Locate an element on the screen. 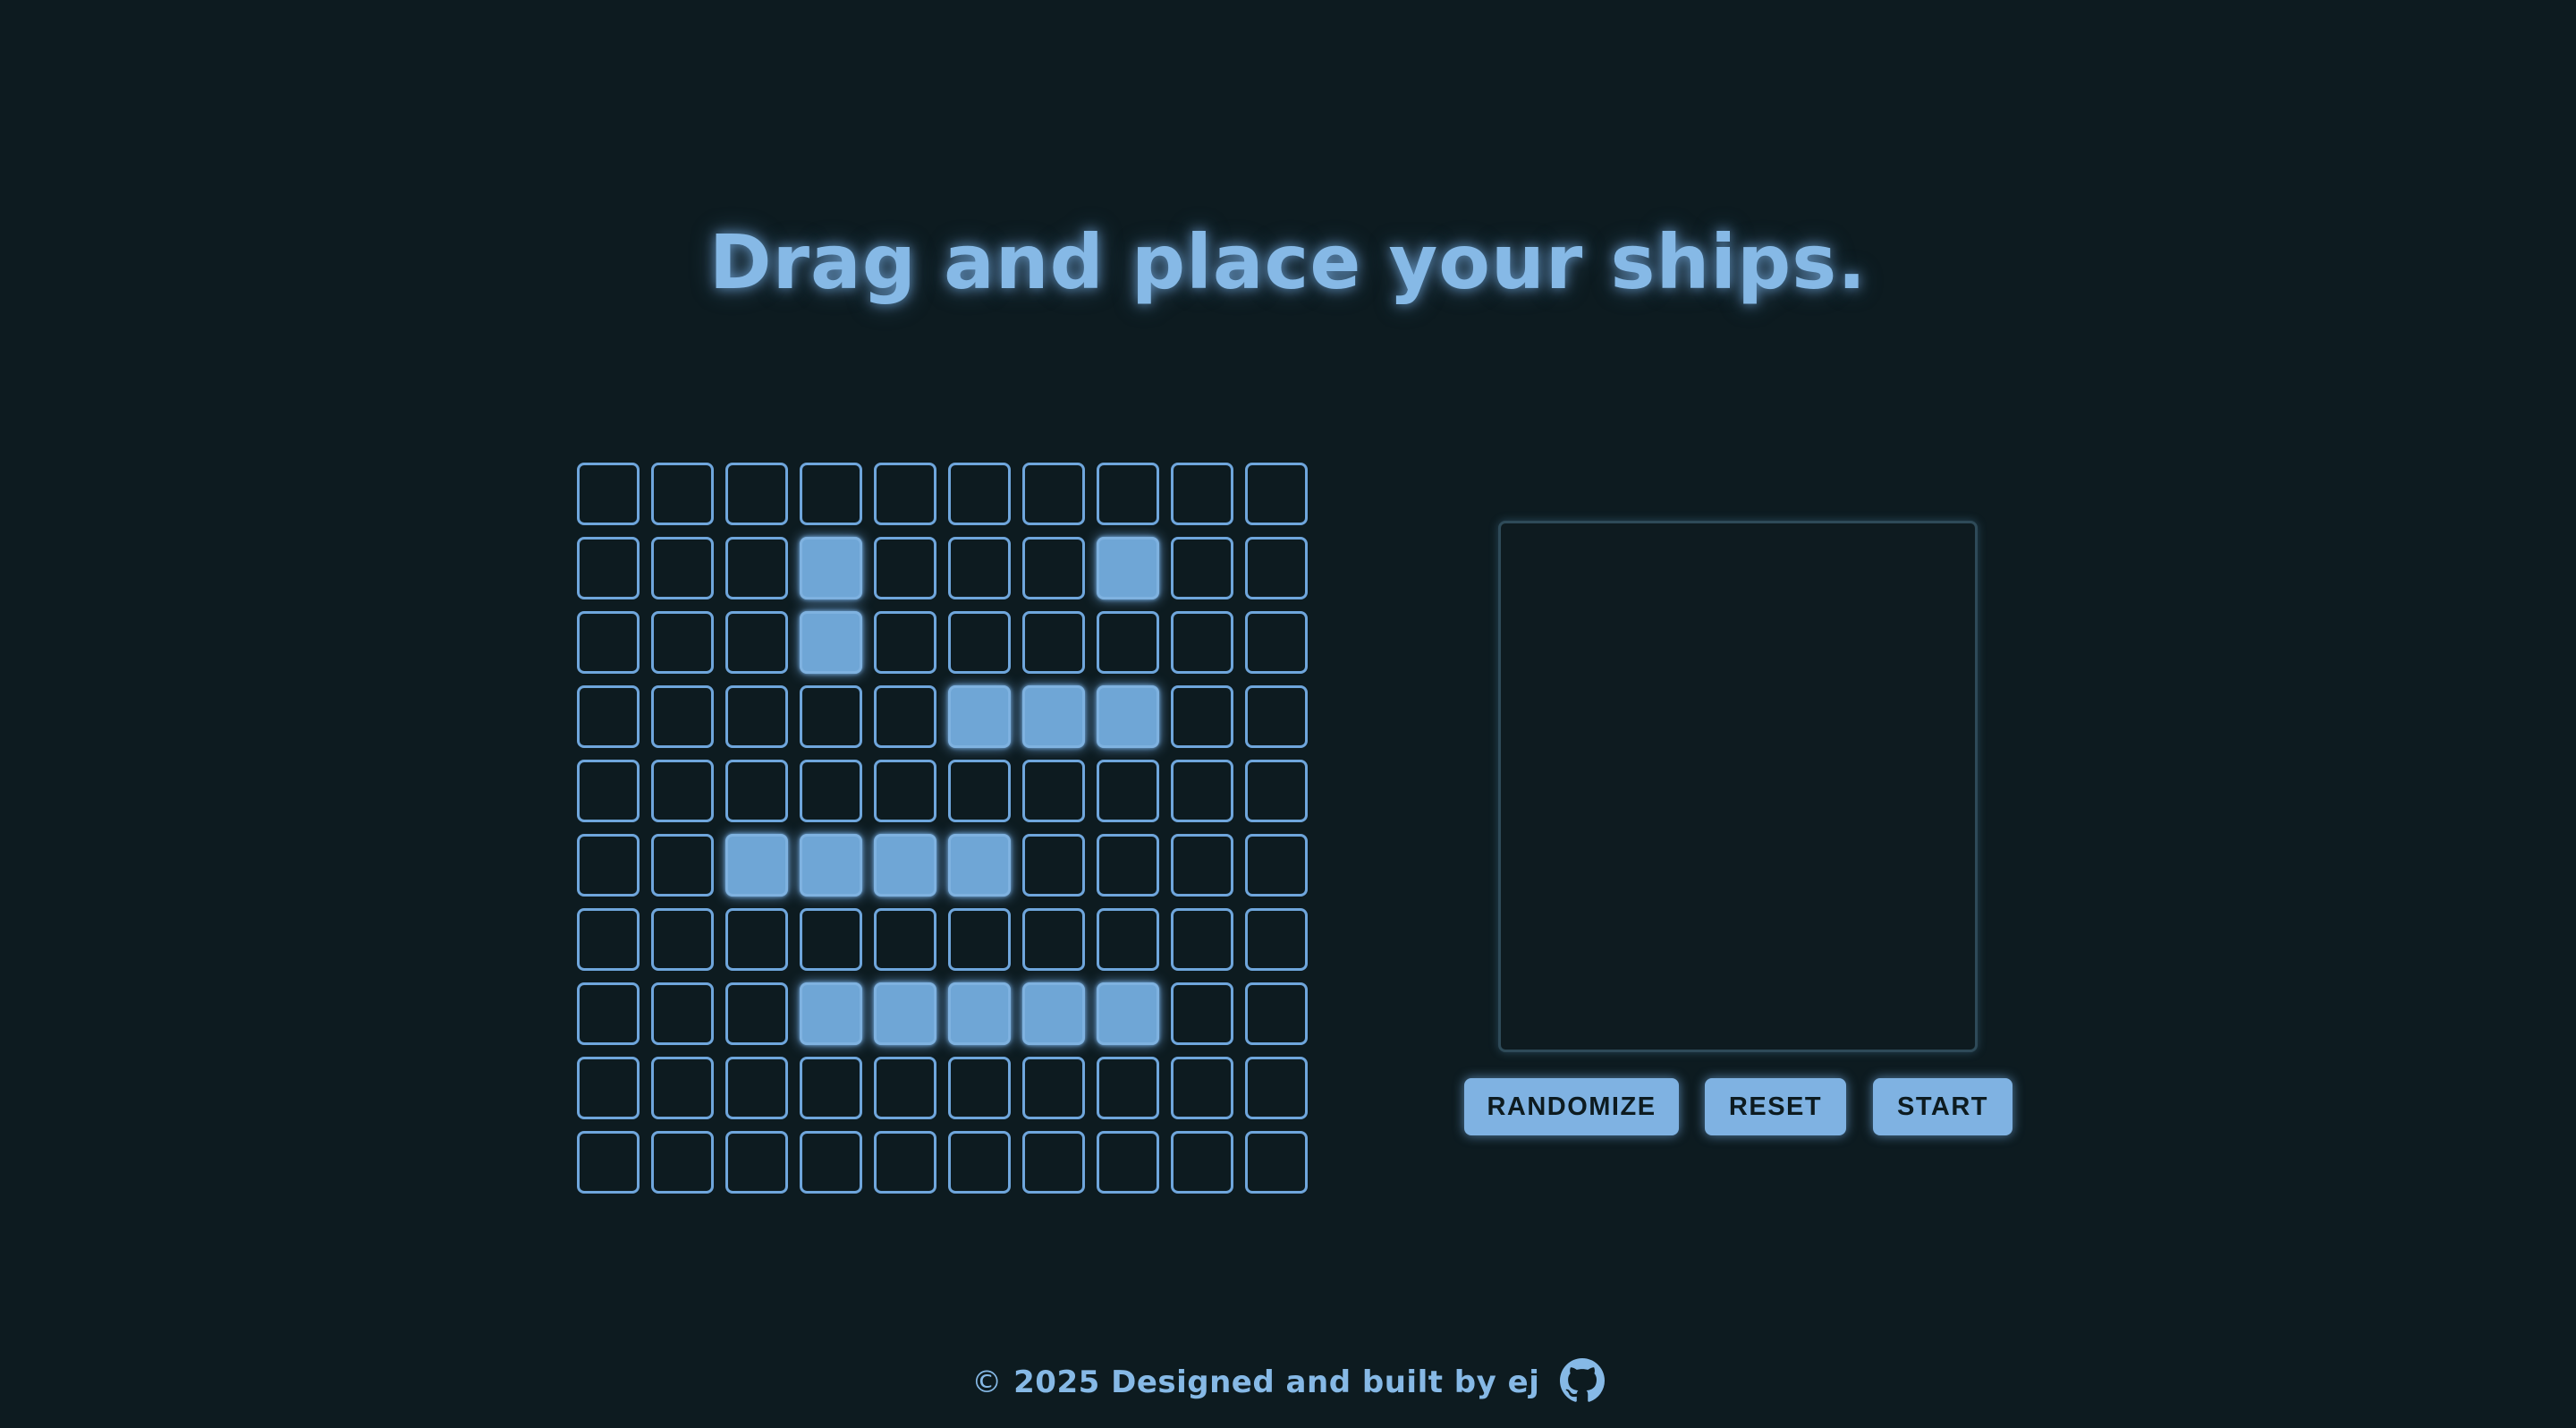 This screenshot has height=1428, width=2576. player-board is located at coordinates (943, 829).